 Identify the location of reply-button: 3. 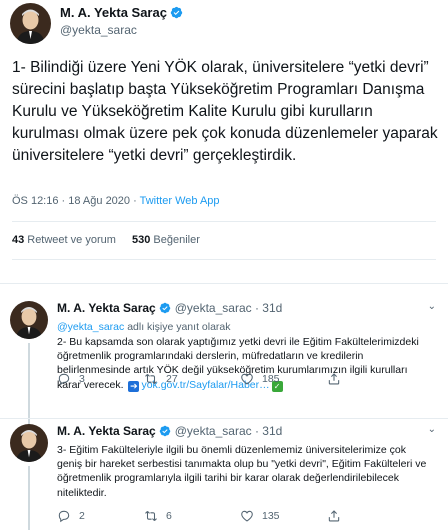
(71, 379).